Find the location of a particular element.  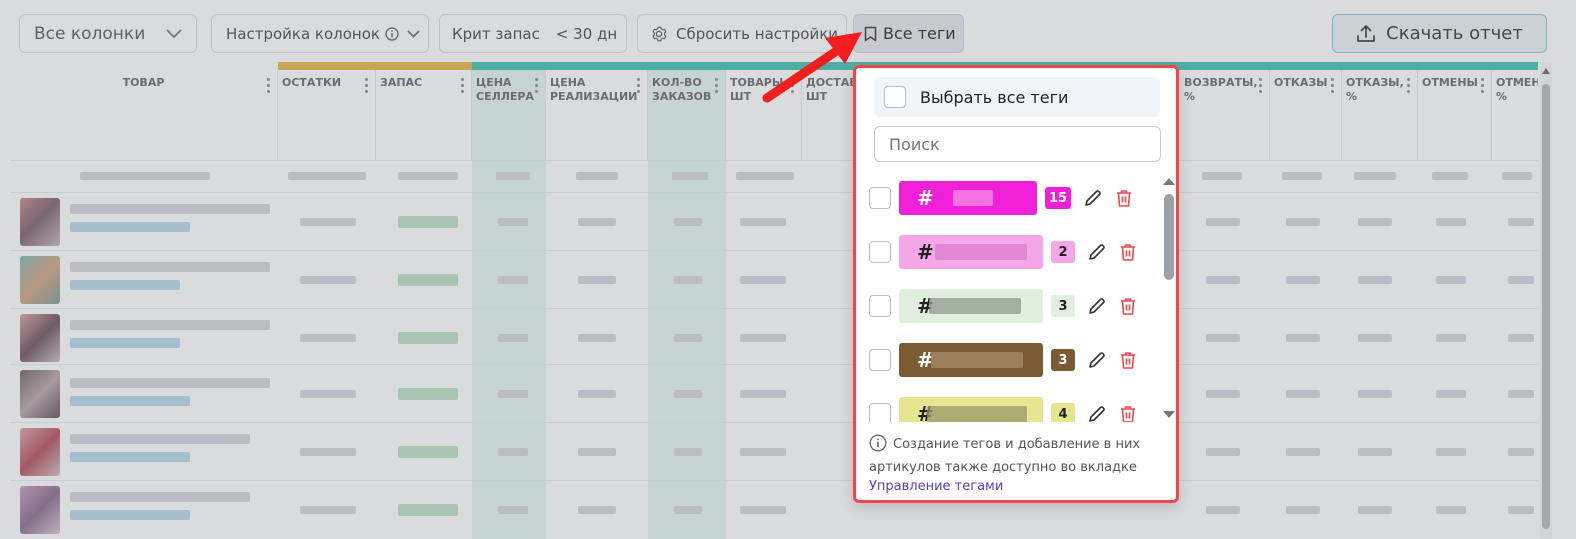

crit-stock-filter: Крит запас < 30 дн is located at coordinates (533, 33).